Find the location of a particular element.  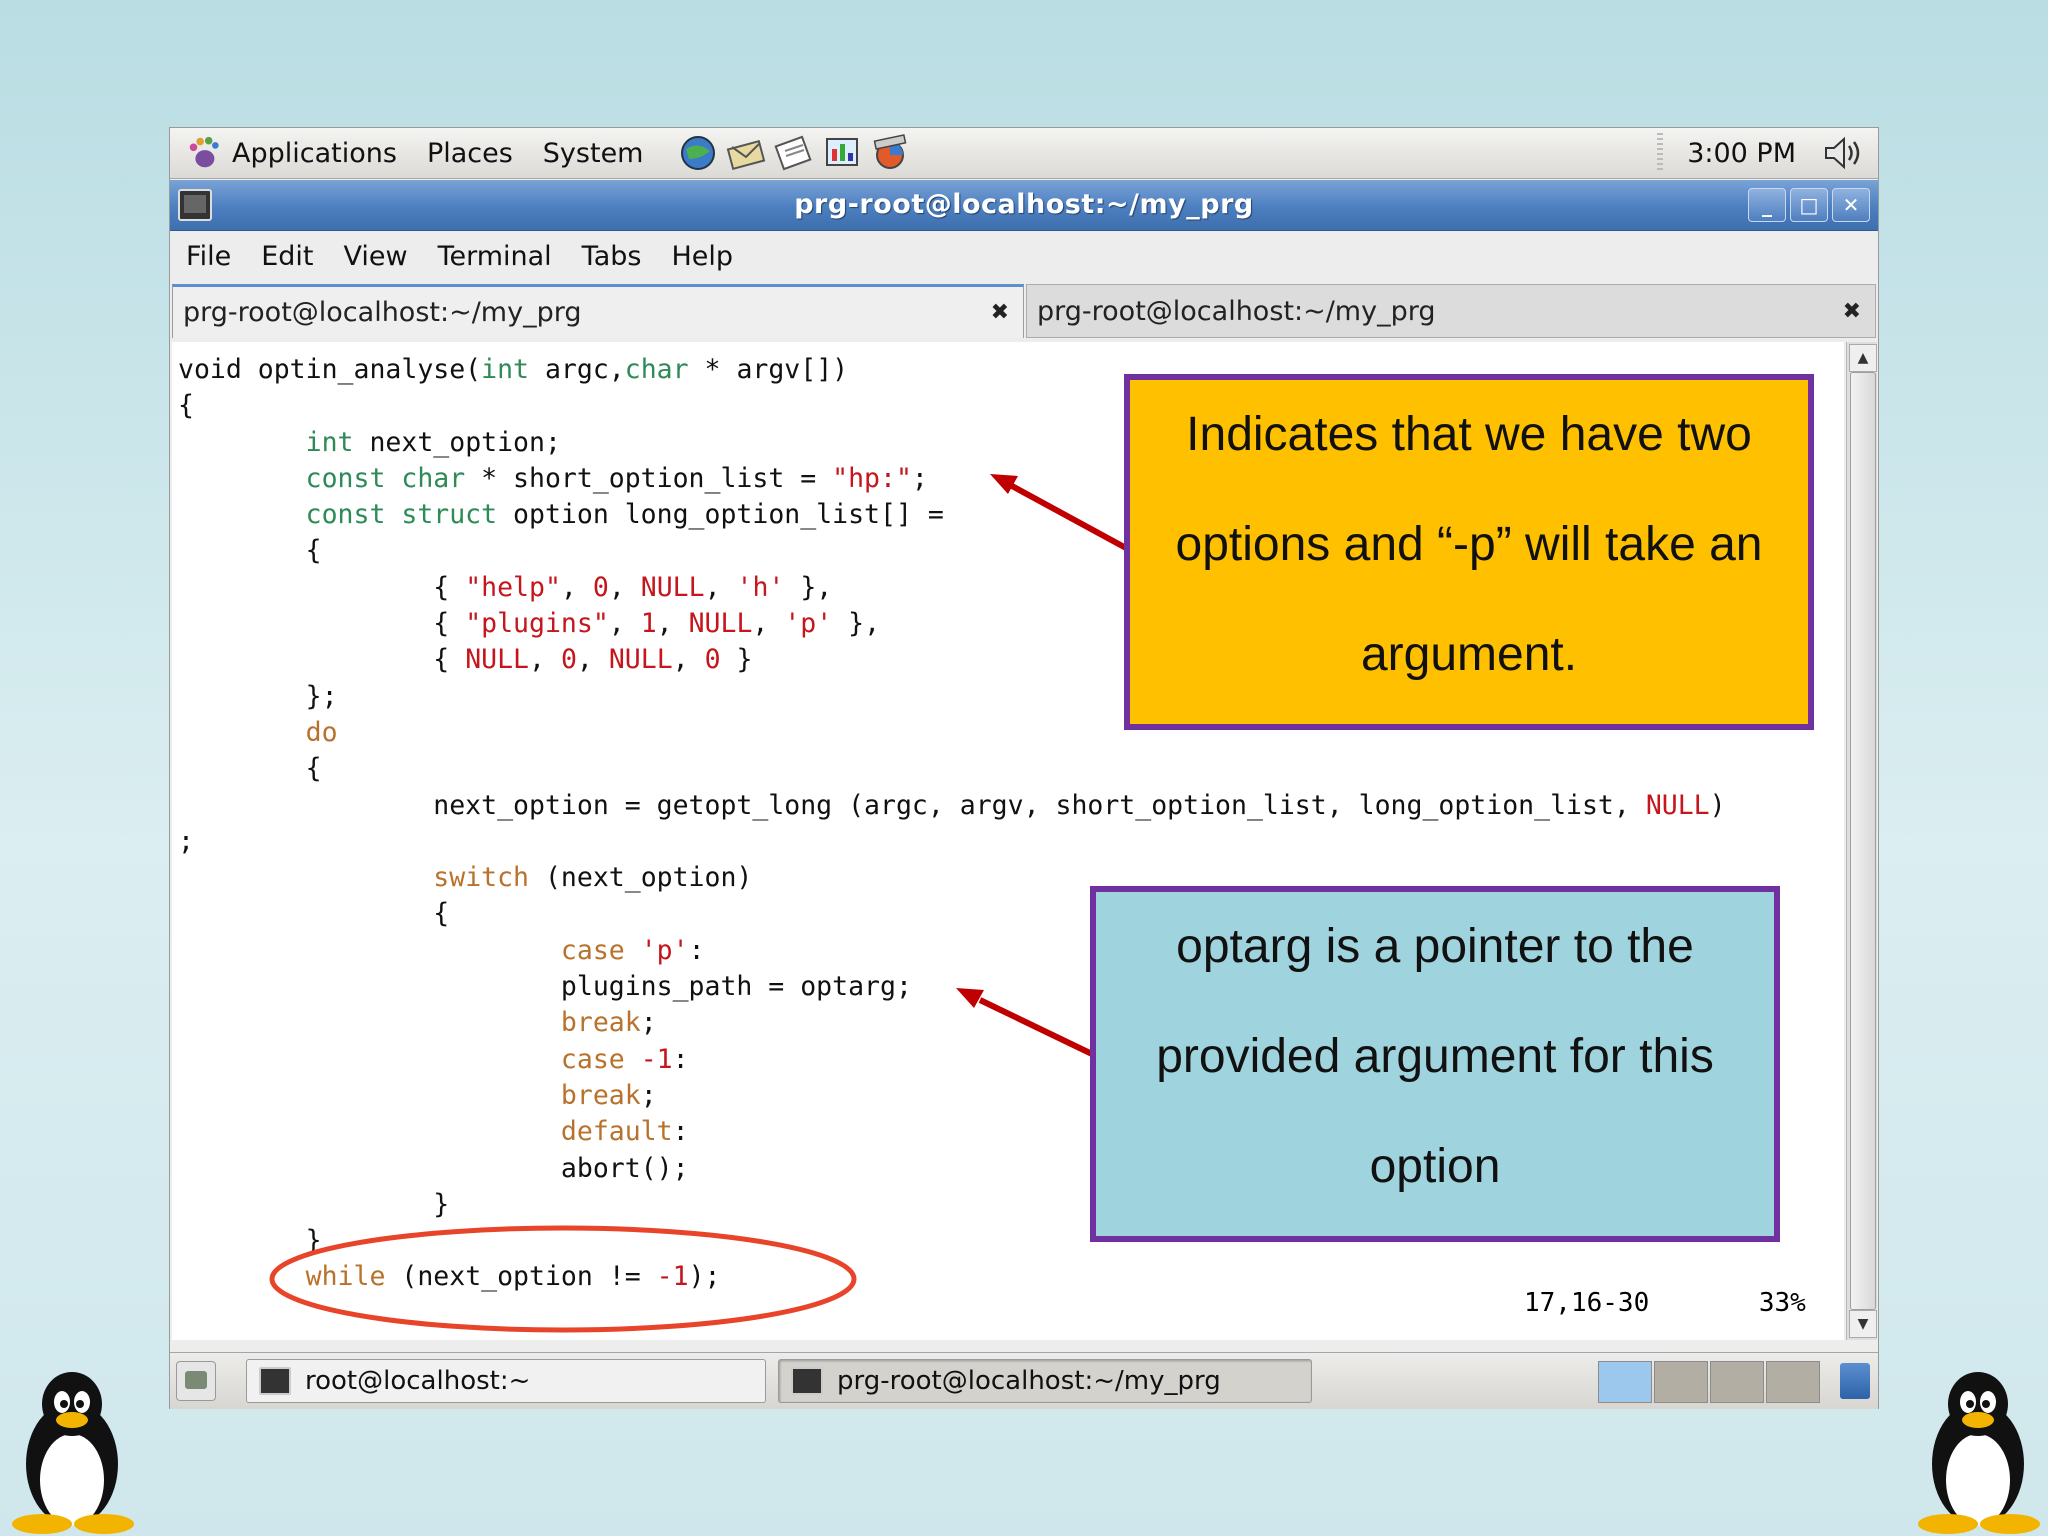

callout-line: option is located at coordinates (1435, 1166).